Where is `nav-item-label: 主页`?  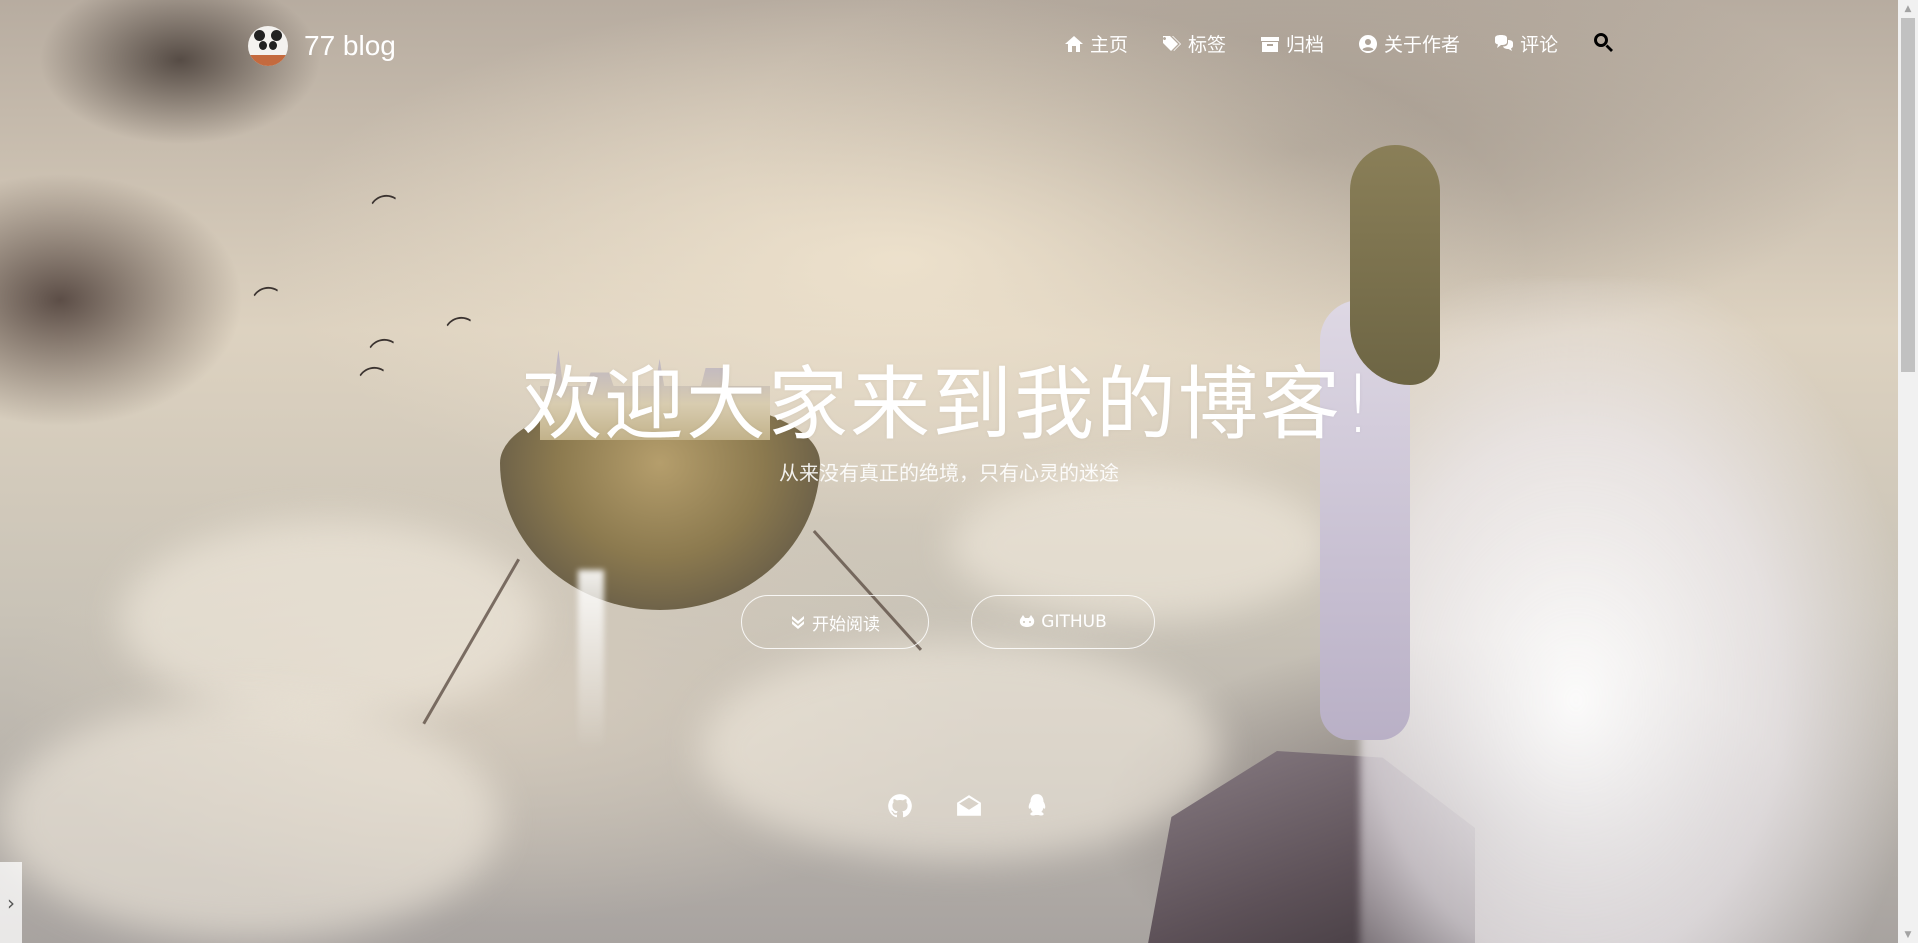 nav-item-label: 主页 is located at coordinates (1109, 45).